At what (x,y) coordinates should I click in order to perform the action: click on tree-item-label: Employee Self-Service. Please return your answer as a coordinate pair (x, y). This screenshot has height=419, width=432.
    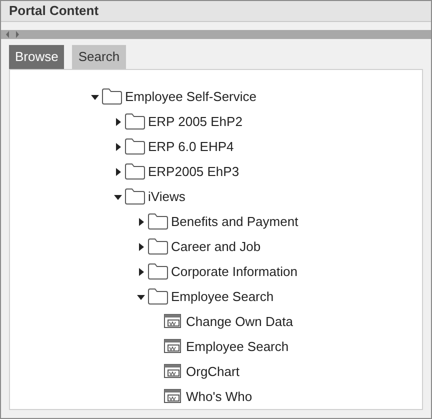
    Looking at the image, I should click on (190, 96).